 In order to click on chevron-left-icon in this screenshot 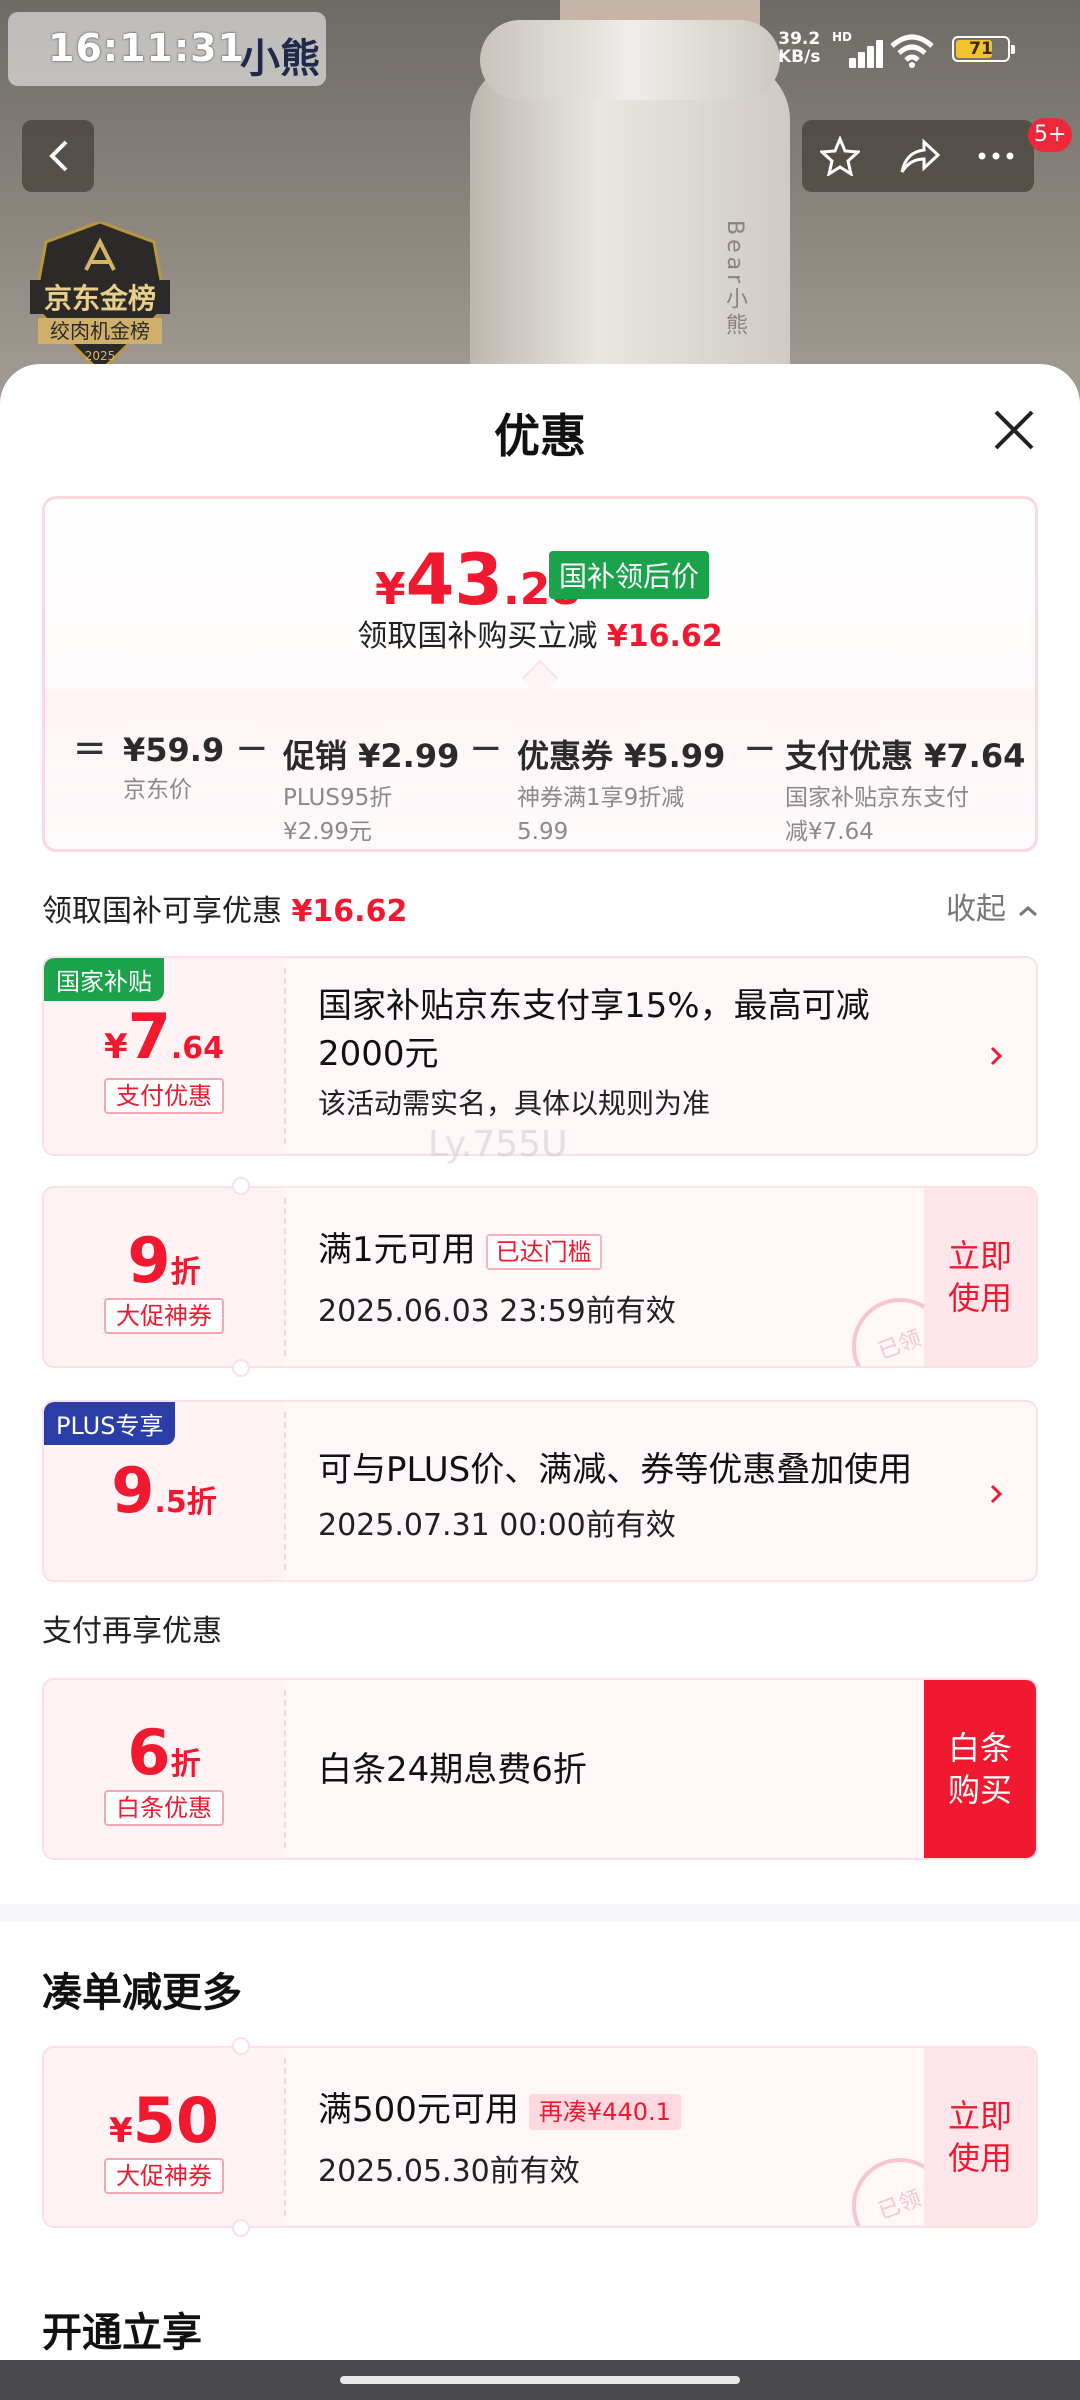, I will do `click(58, 156)`.